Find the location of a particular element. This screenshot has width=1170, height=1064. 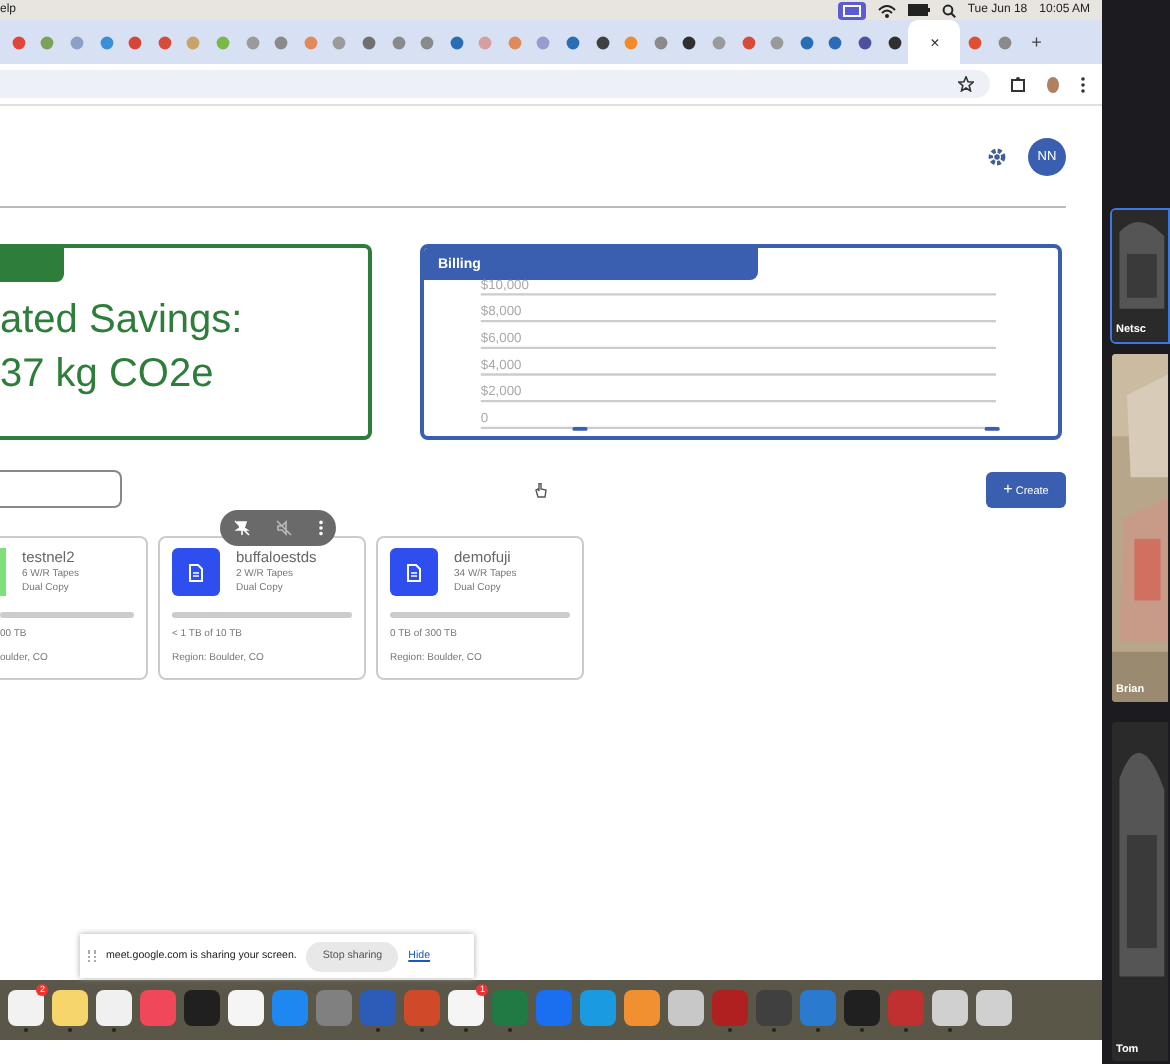

browser-tab: × is located at coordinates (934, 42).